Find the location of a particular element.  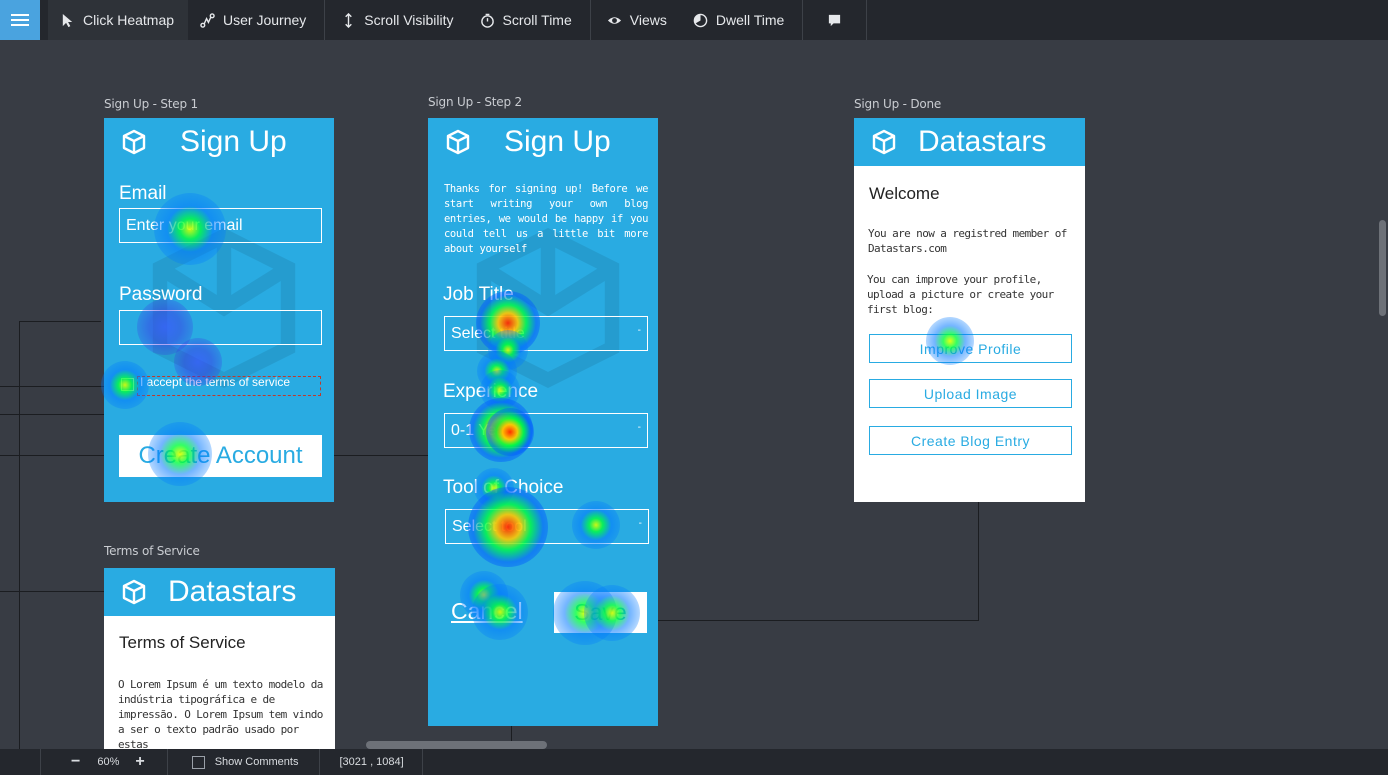

create-blog-button: Create Blog Entry is located at coordinates (970, 440).